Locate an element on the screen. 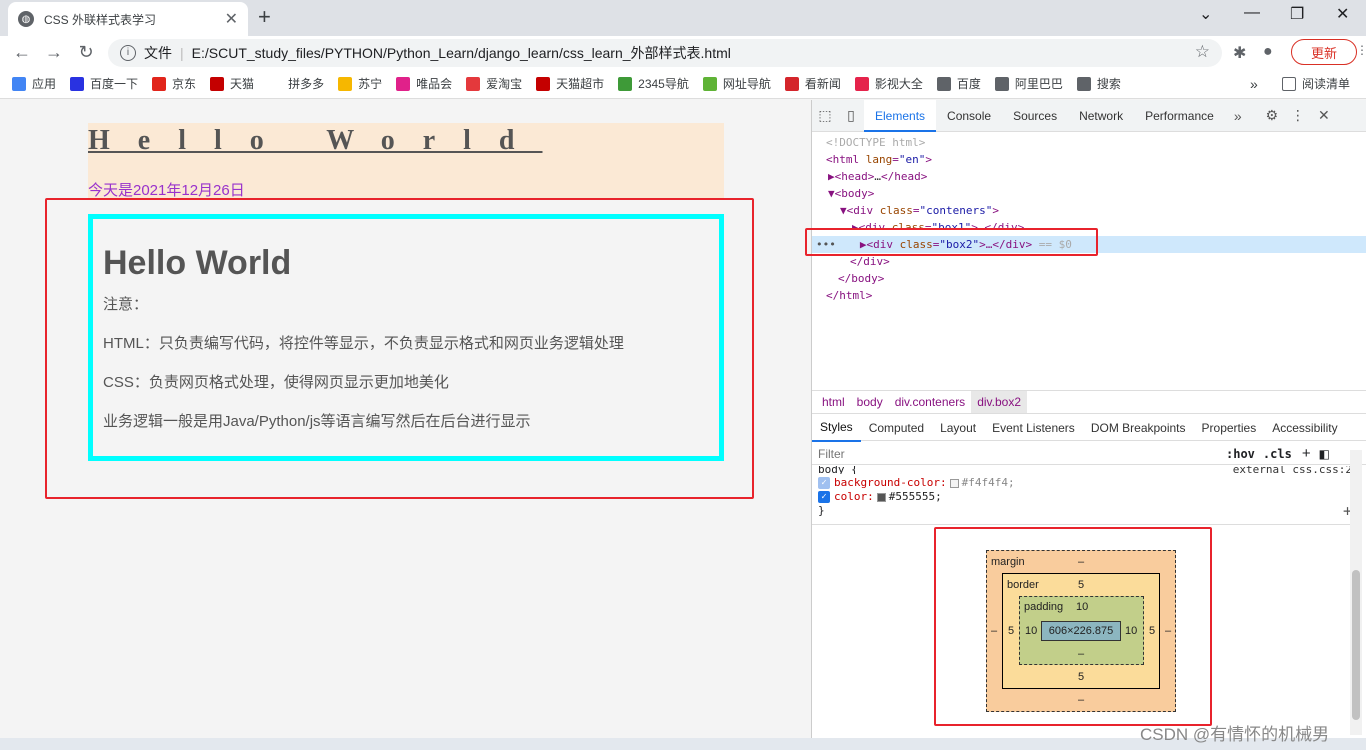 This screenshot has width=1366, height=750. globe-icon is located at coordinates (1001, 83).